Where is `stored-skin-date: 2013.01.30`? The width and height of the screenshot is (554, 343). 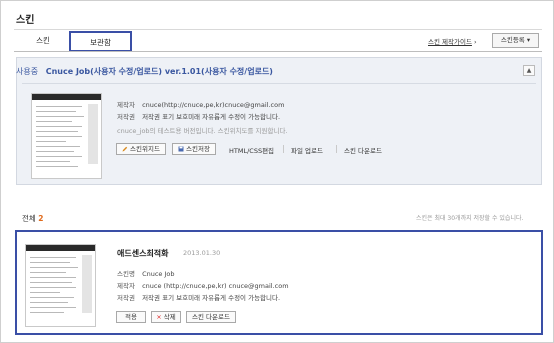
stored-skin-date: 2013.01.30 is located at coordinates (202, 253).